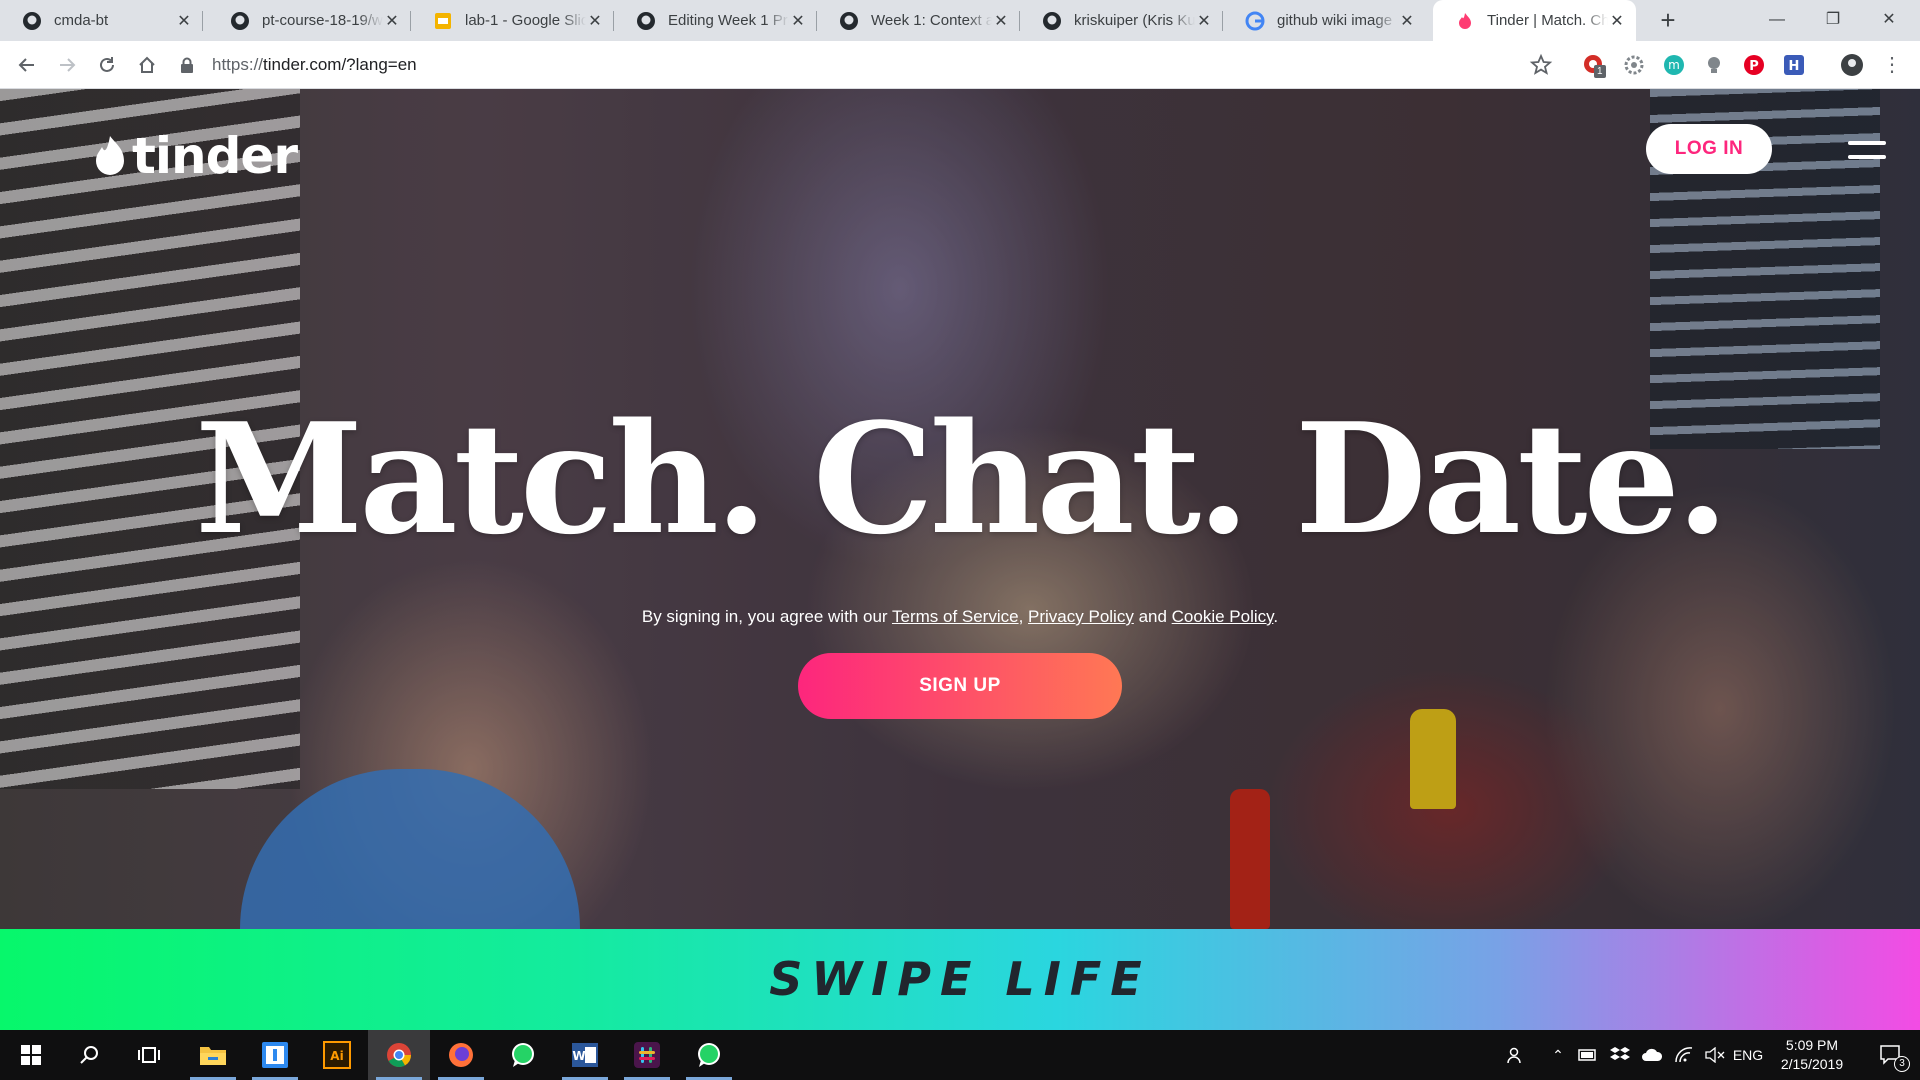  I want to click on battery-icon, so click(1588, 1055).